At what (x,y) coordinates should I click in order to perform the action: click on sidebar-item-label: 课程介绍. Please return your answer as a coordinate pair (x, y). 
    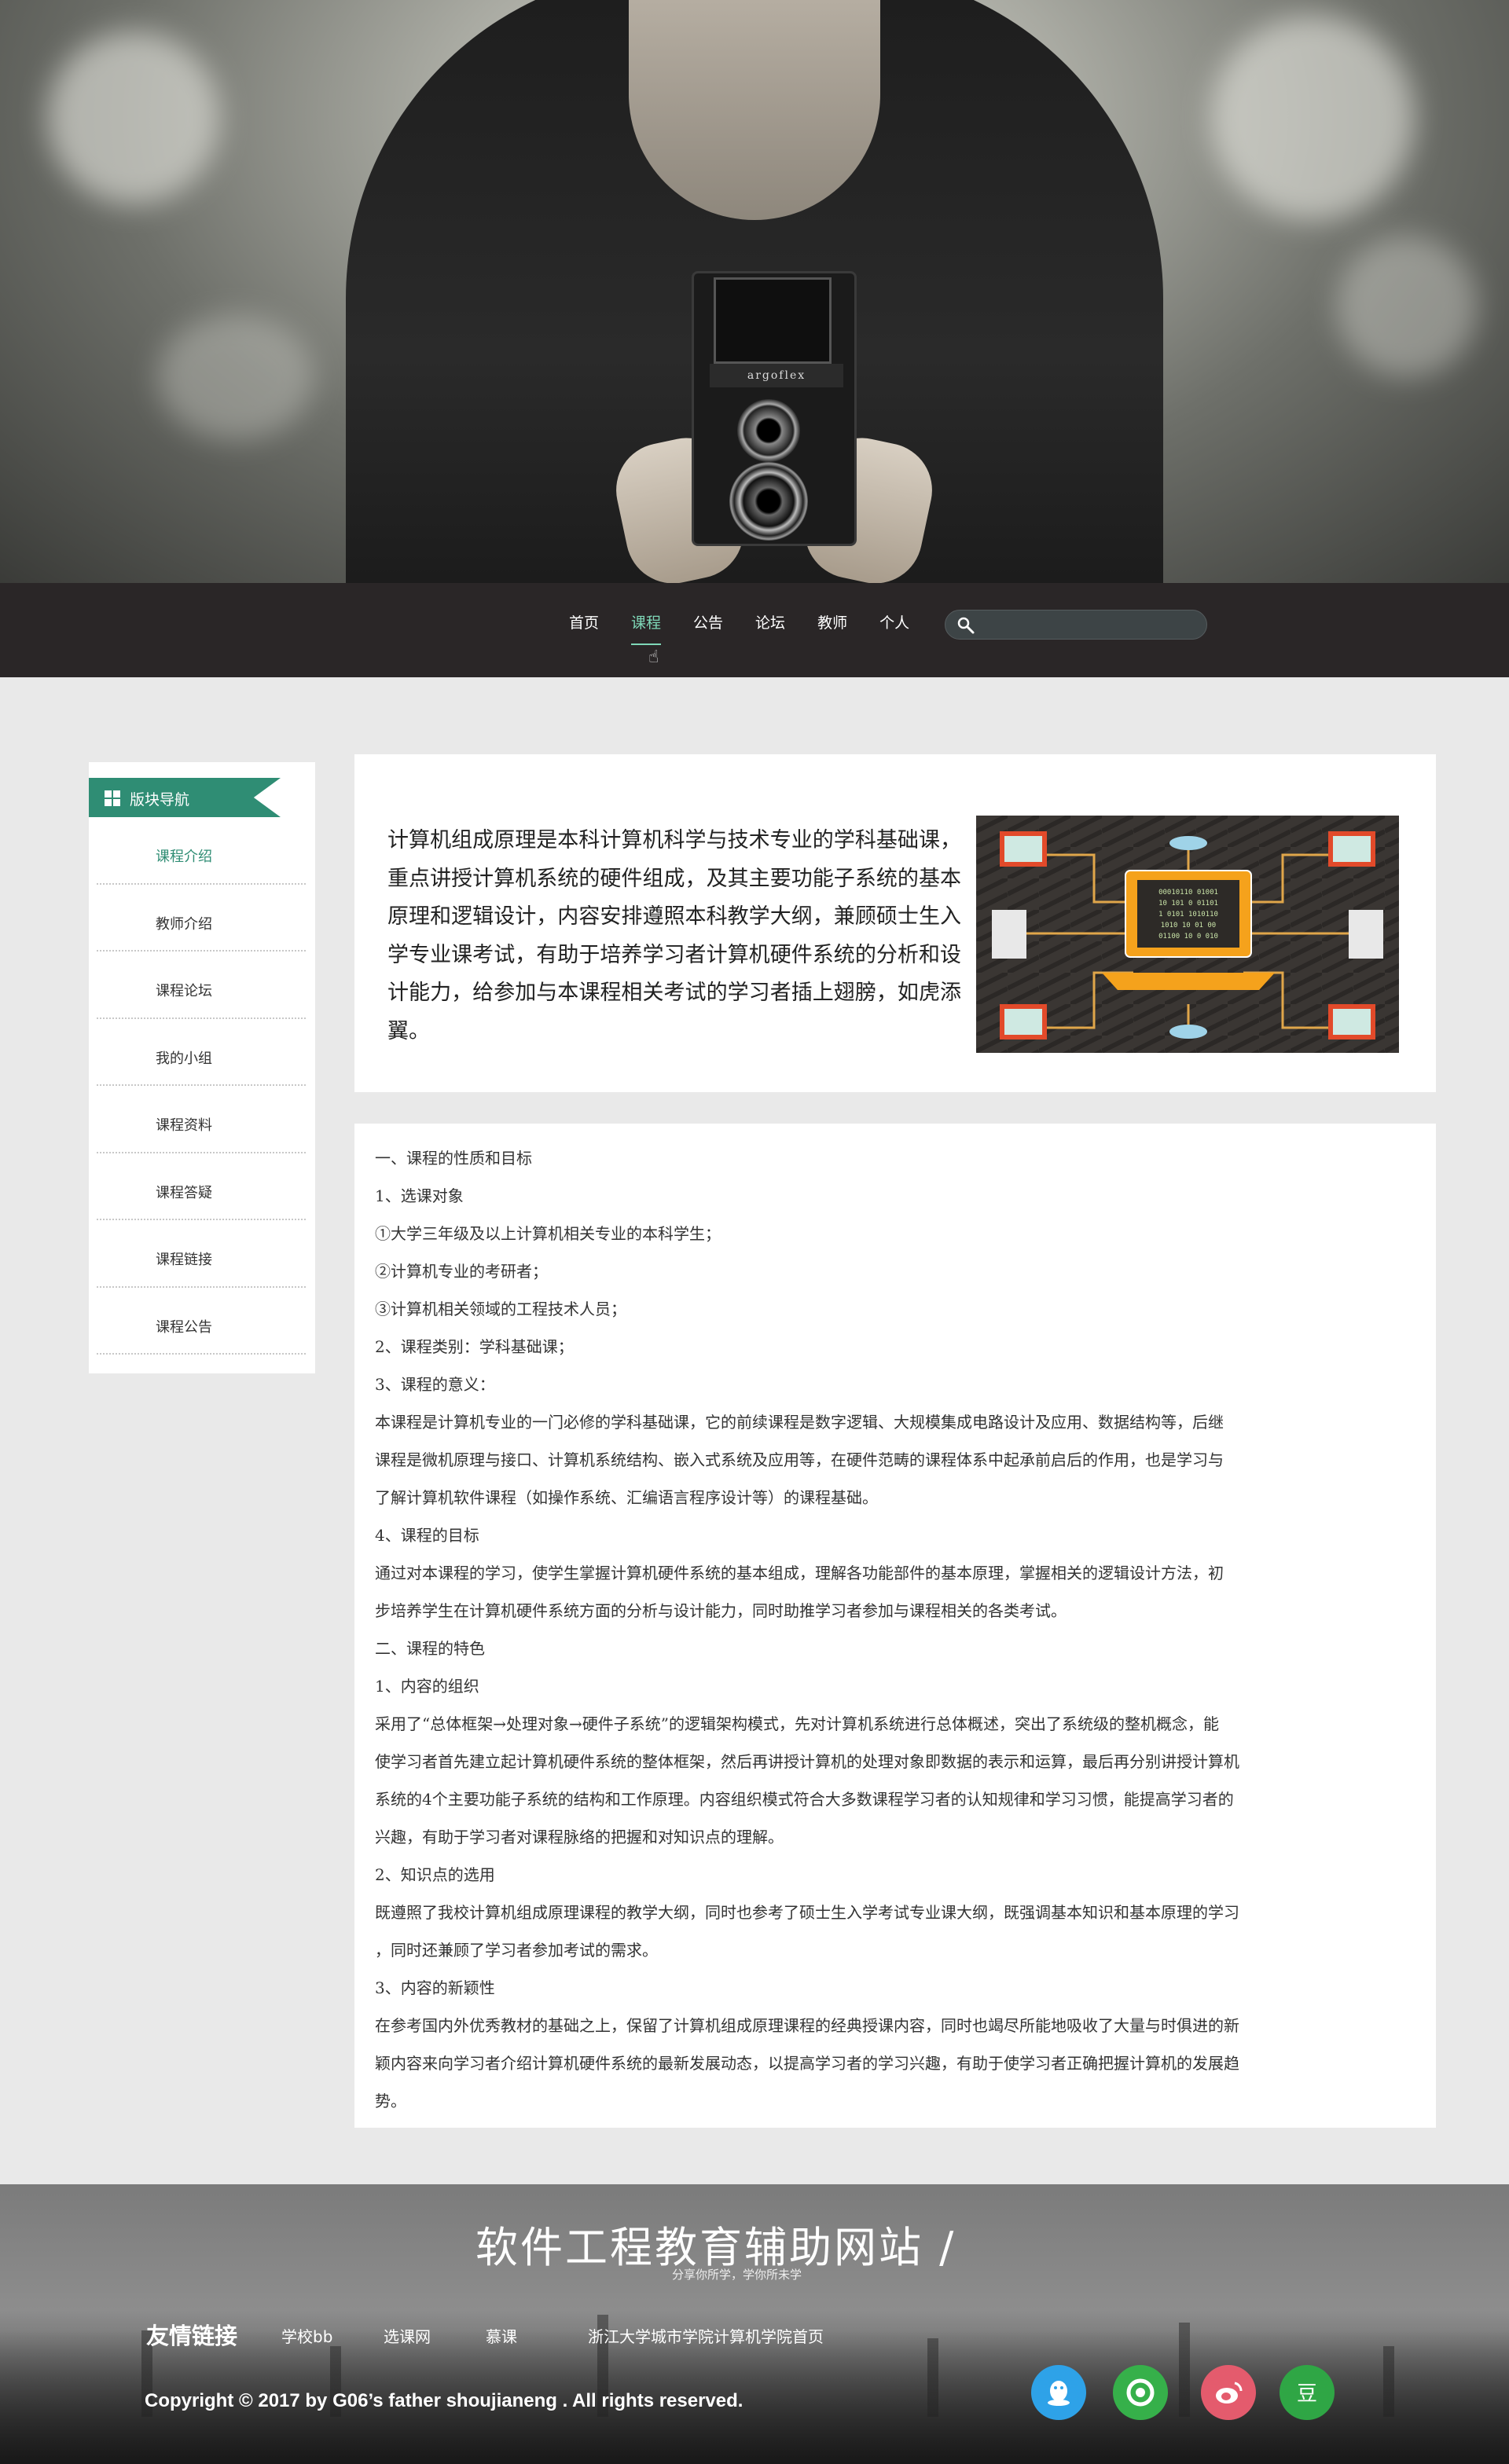
    Looking at the image, I should click on (184, 857).